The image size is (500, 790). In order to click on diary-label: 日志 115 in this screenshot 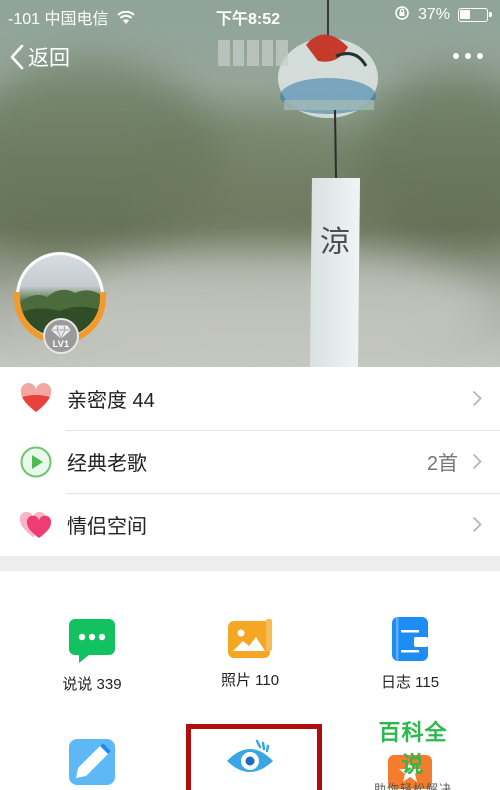, I will do `click(410, 682)`.